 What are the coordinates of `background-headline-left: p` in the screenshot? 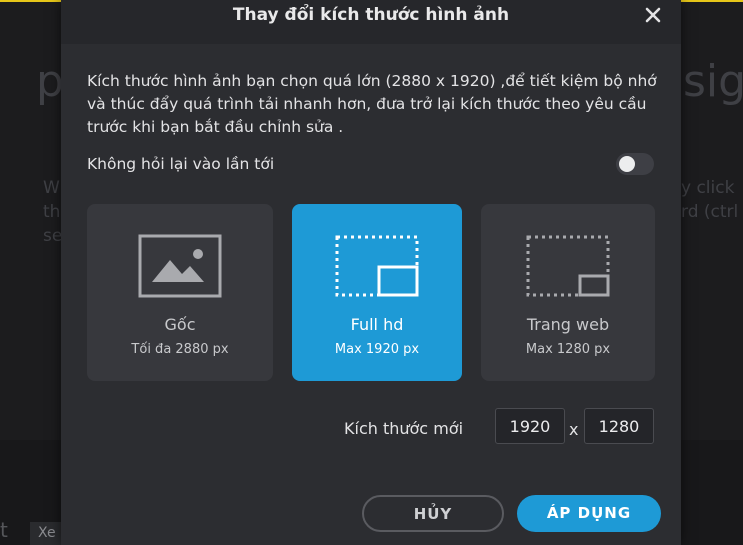 It's located at (50, 81).